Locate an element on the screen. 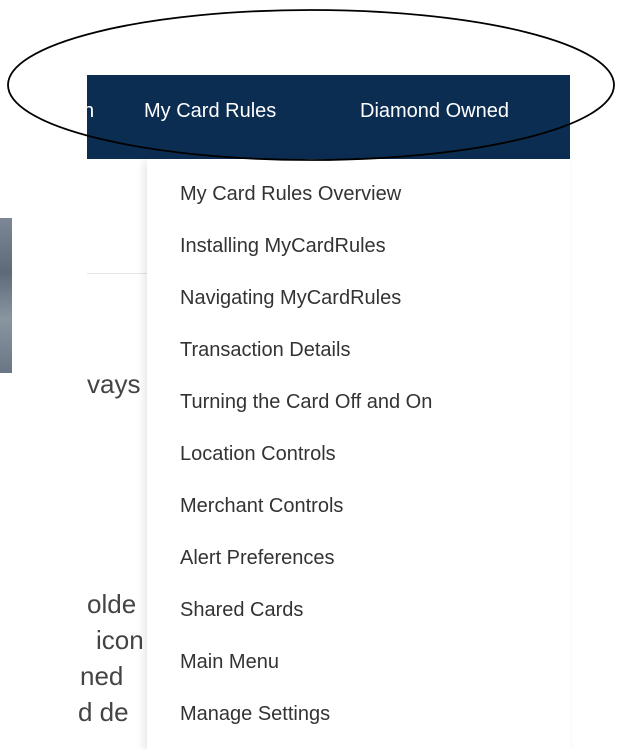  menu-item-turning-card-off-and-on: Turning the Card Off and On is located at coordinates (306, 402).